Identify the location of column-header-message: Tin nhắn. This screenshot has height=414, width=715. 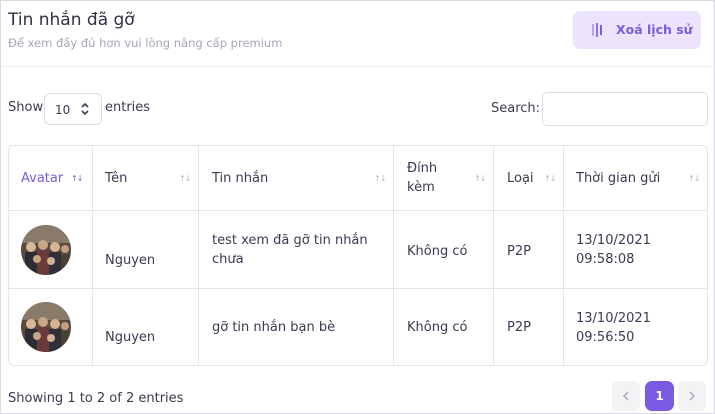
(240, 178).